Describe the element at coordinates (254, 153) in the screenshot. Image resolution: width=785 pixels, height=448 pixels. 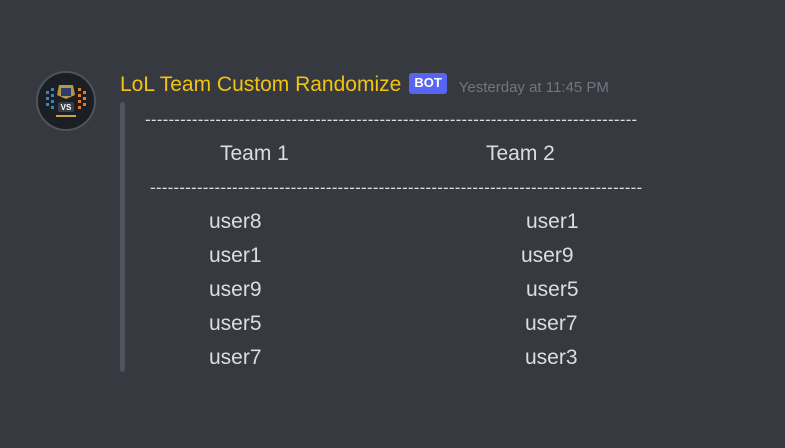
I see `team1-header: Team 1` at that location.